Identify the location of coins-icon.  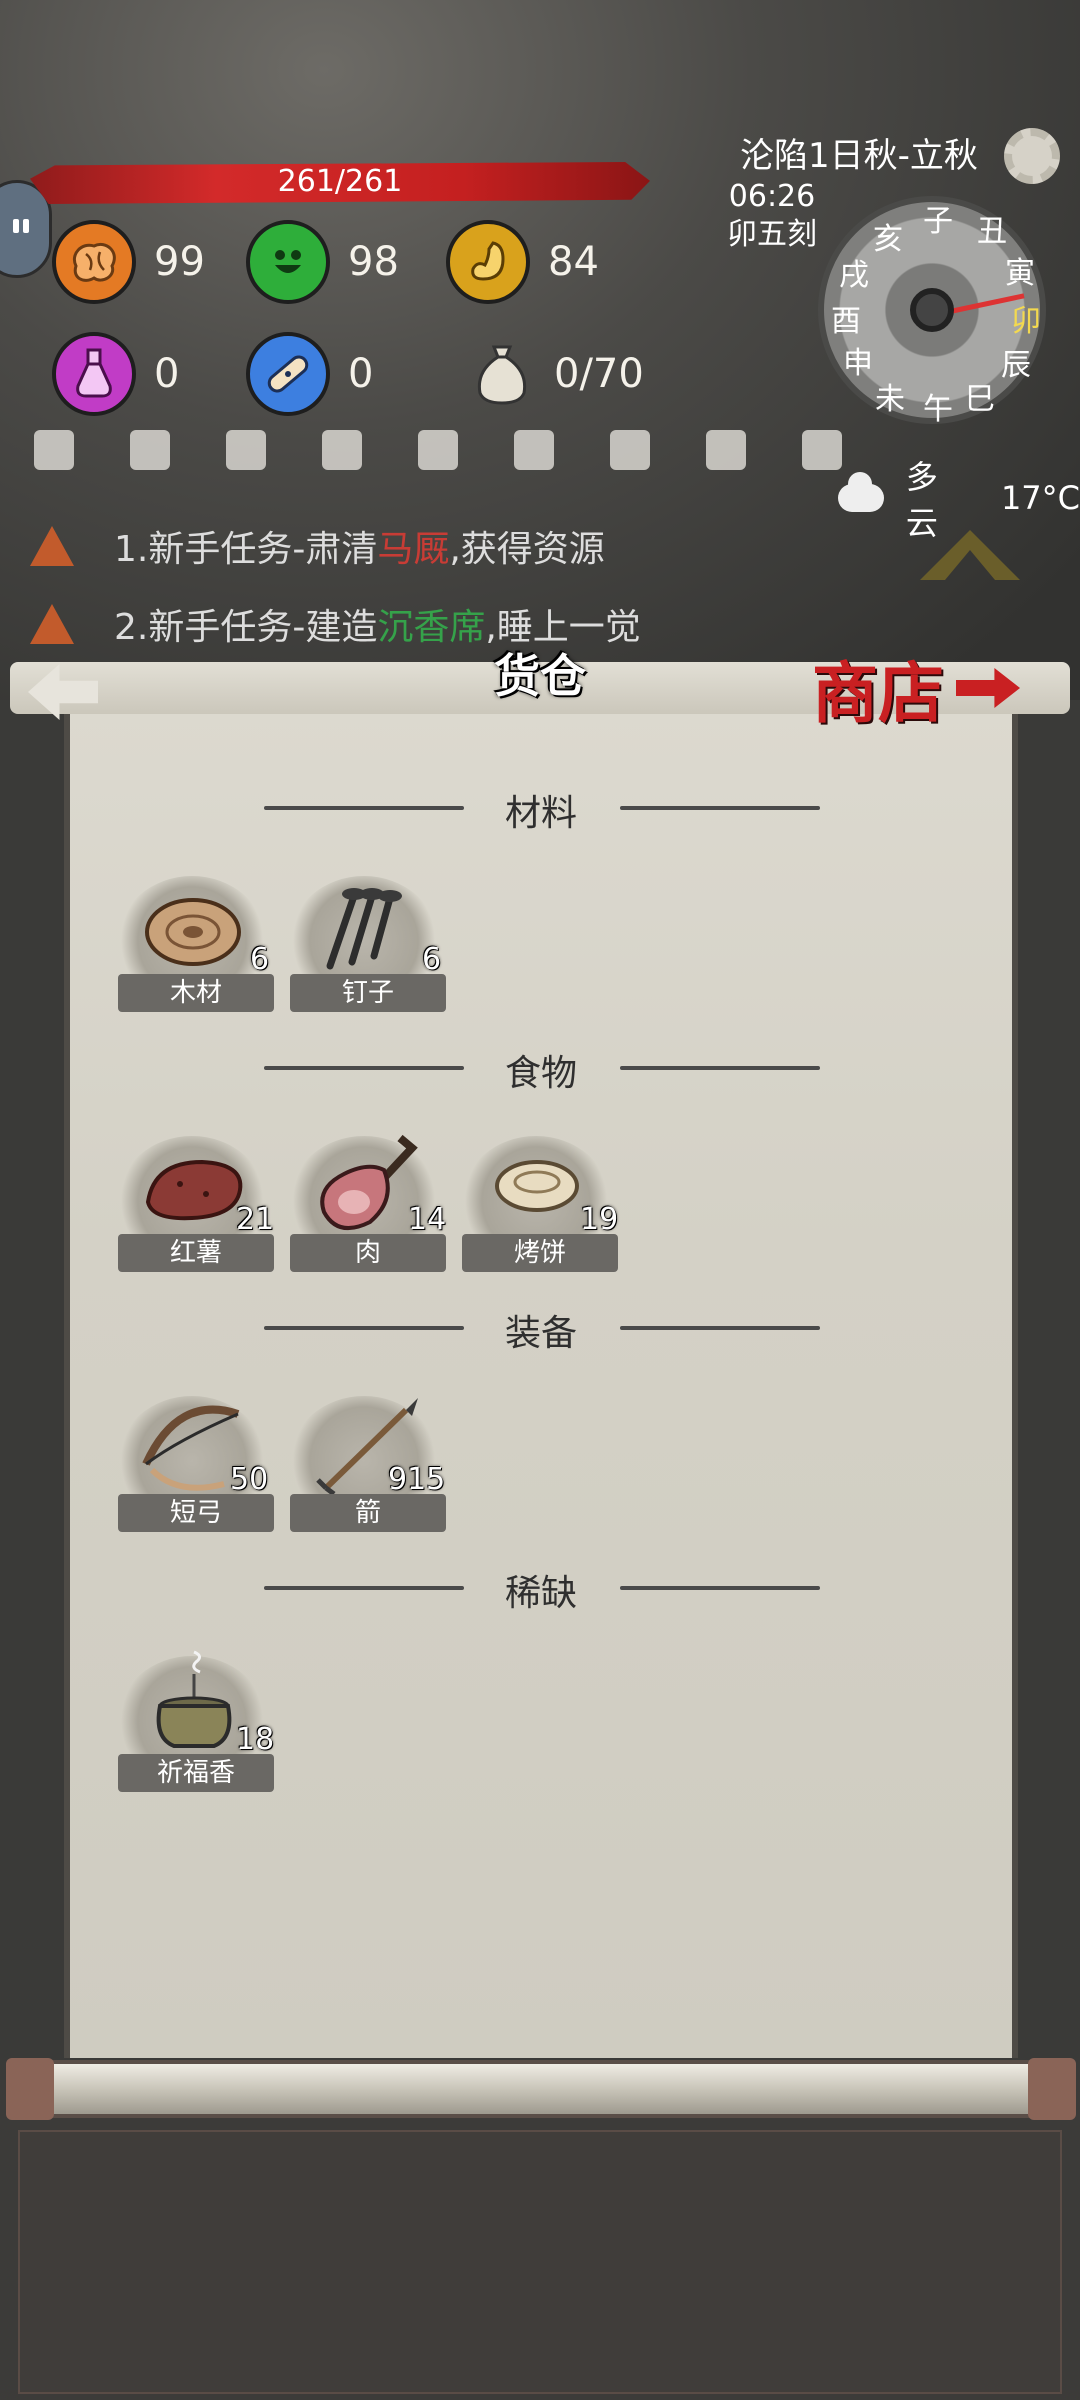
(342, 450).